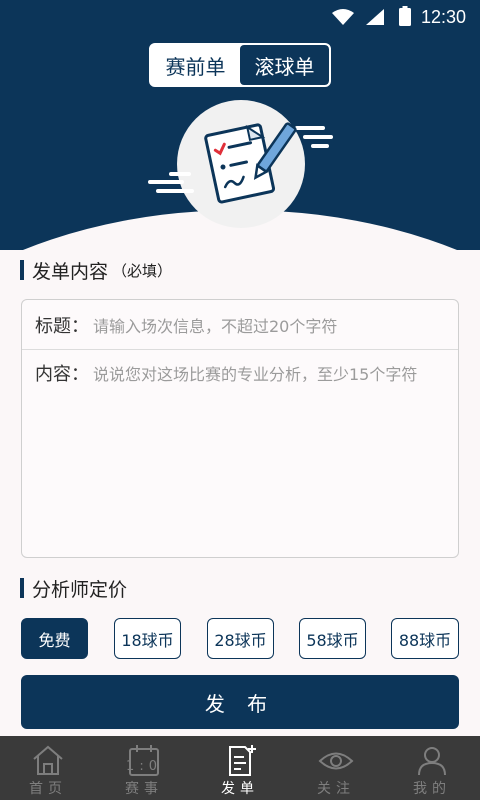 This screenshot has height=800, width=480. What do you see at coordinates (284, 65) in the screenshot?
I see `tab-live: 滚球单` at bounding box center [284, 65].